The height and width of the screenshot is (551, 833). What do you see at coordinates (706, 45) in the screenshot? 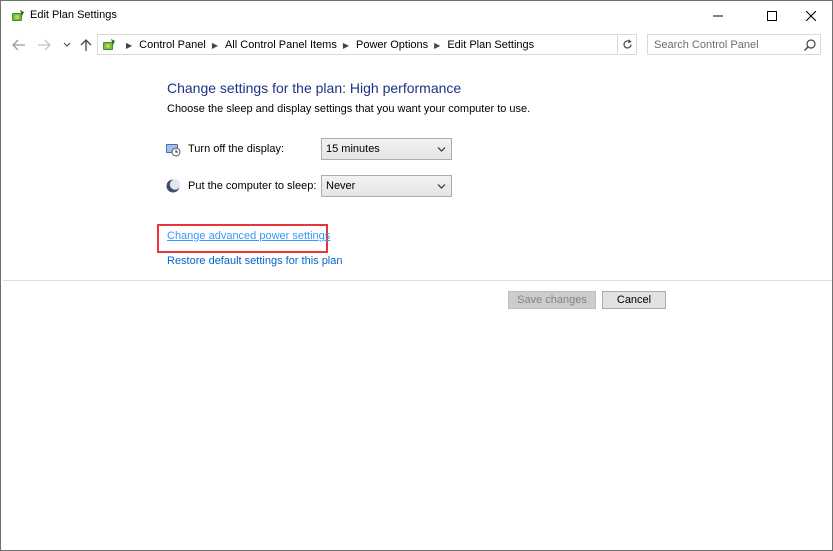
I see `search-placeholder: Search Control Panel` at bounding box center [706, 45].